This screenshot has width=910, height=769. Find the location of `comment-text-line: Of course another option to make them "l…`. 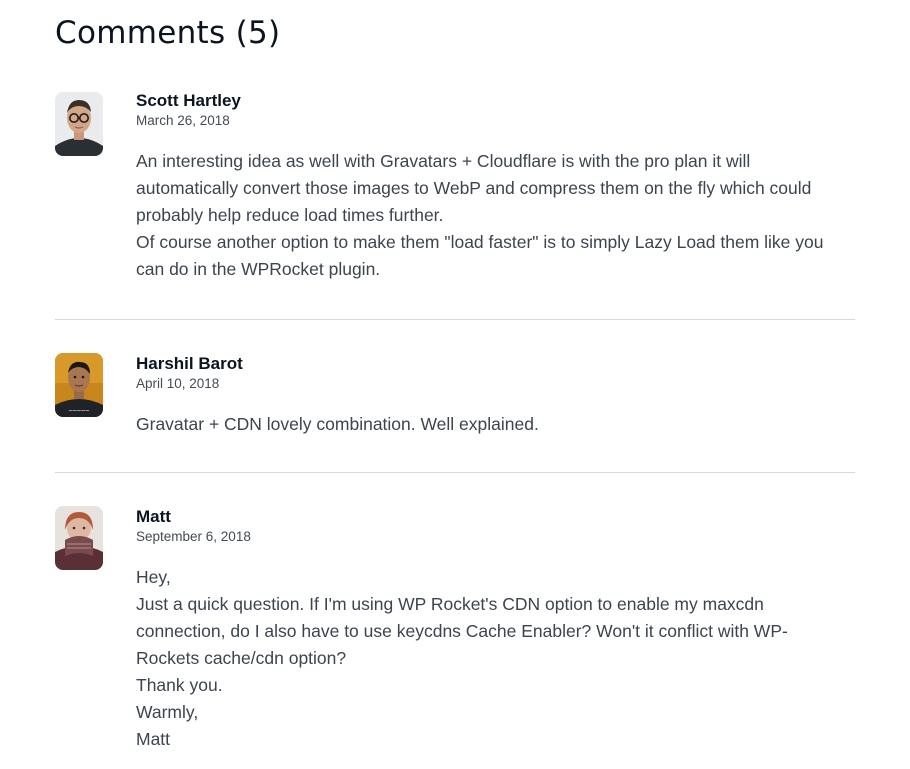

comment-text-line: Of course another option to make them "l… is located at coordinates (480, 242).